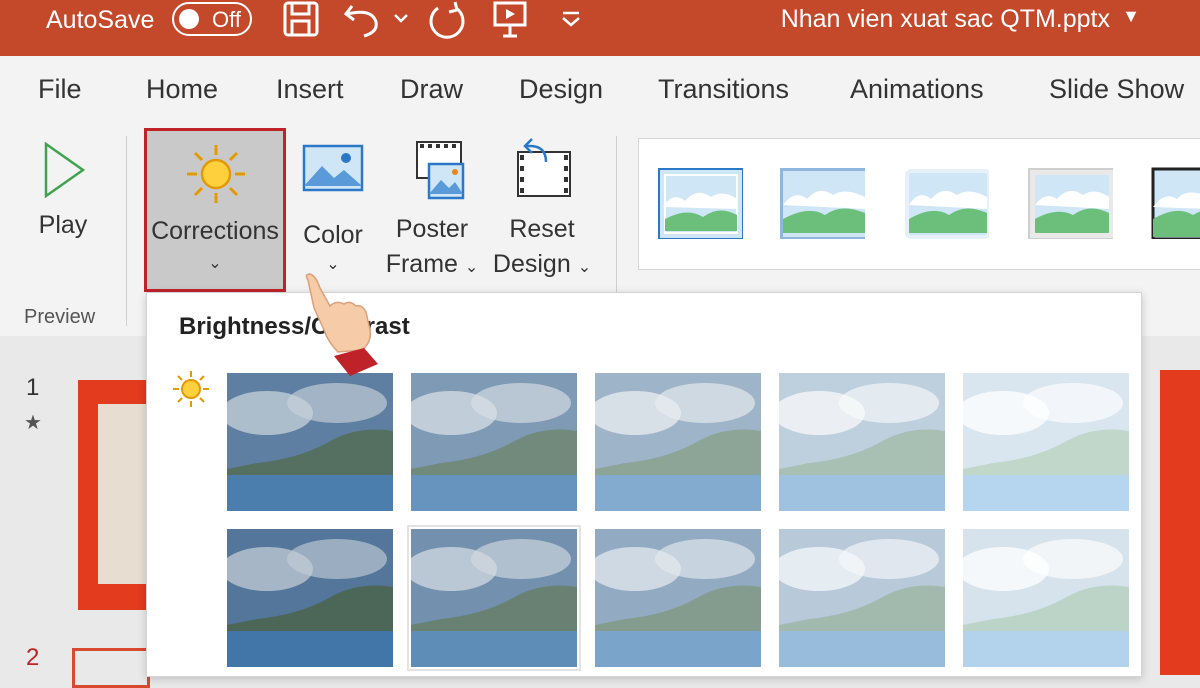  Describe the element at coordinates (60, 317) in the screenshot. I see `preview-group-label: Preview` at that location.